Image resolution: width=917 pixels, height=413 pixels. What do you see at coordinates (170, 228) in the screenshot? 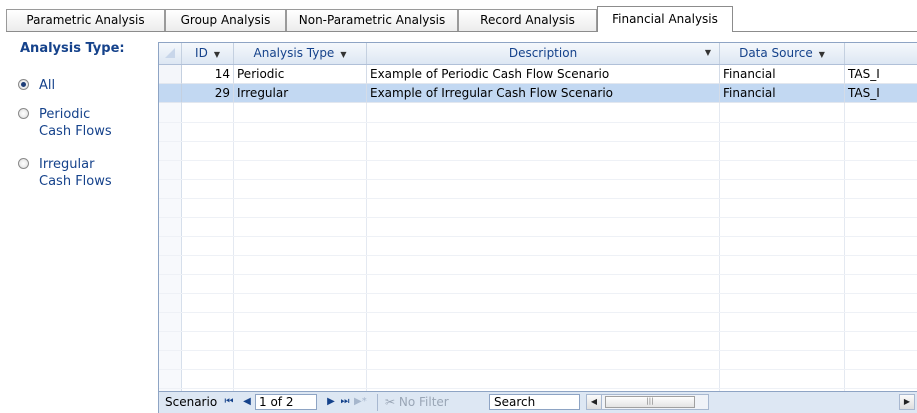
I see `record-selector-column` at bounding box center [170, 228].